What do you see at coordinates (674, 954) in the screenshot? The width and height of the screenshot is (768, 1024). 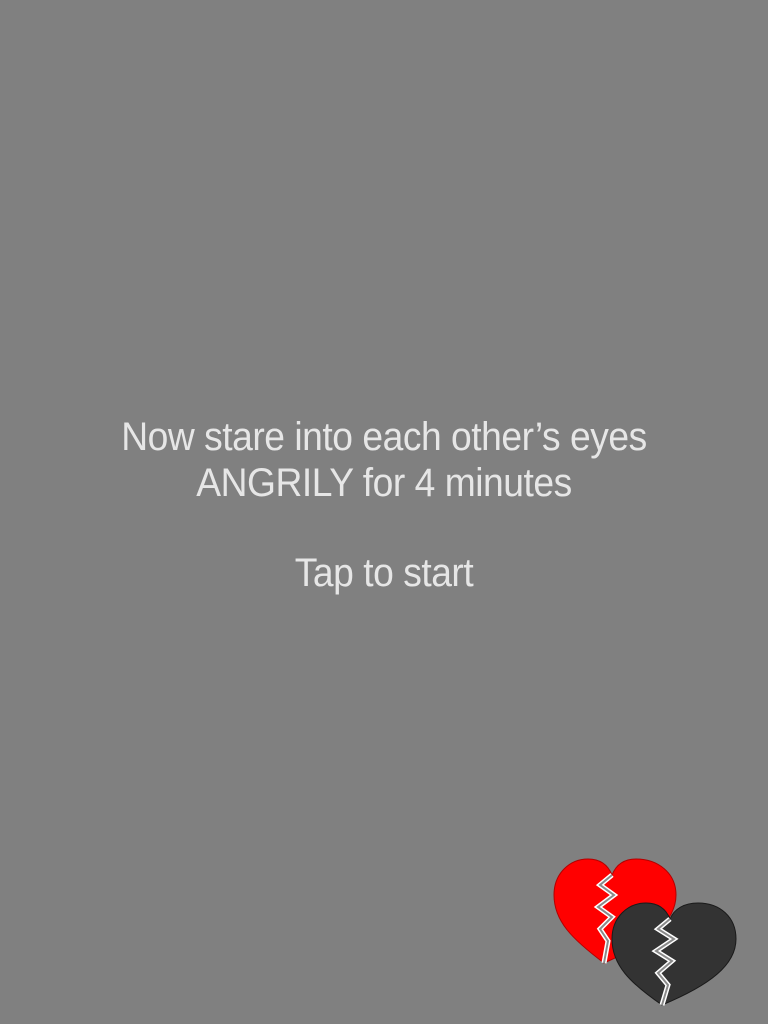 I see `dark-broken-heart-icon` at bounding box center [674, 954].